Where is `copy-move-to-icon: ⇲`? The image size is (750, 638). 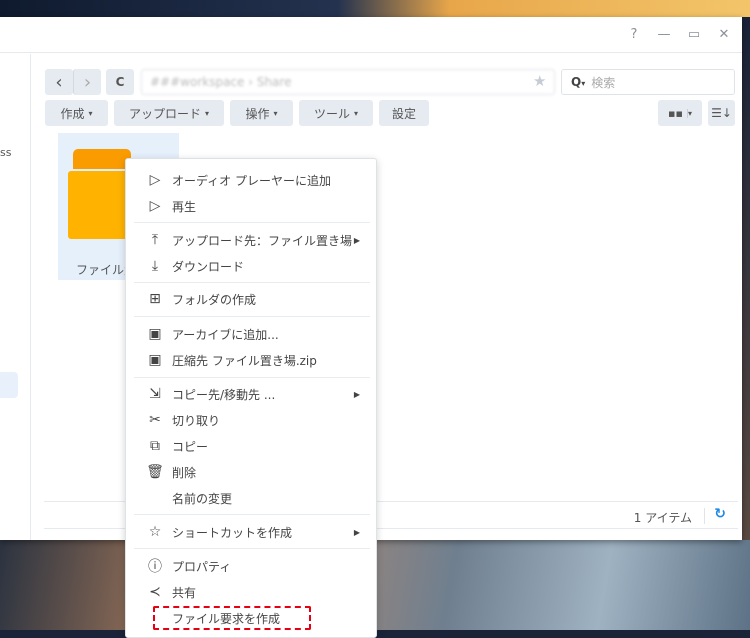 copy-move-to-icon: ⇲ is located at coordinates (155, 394).